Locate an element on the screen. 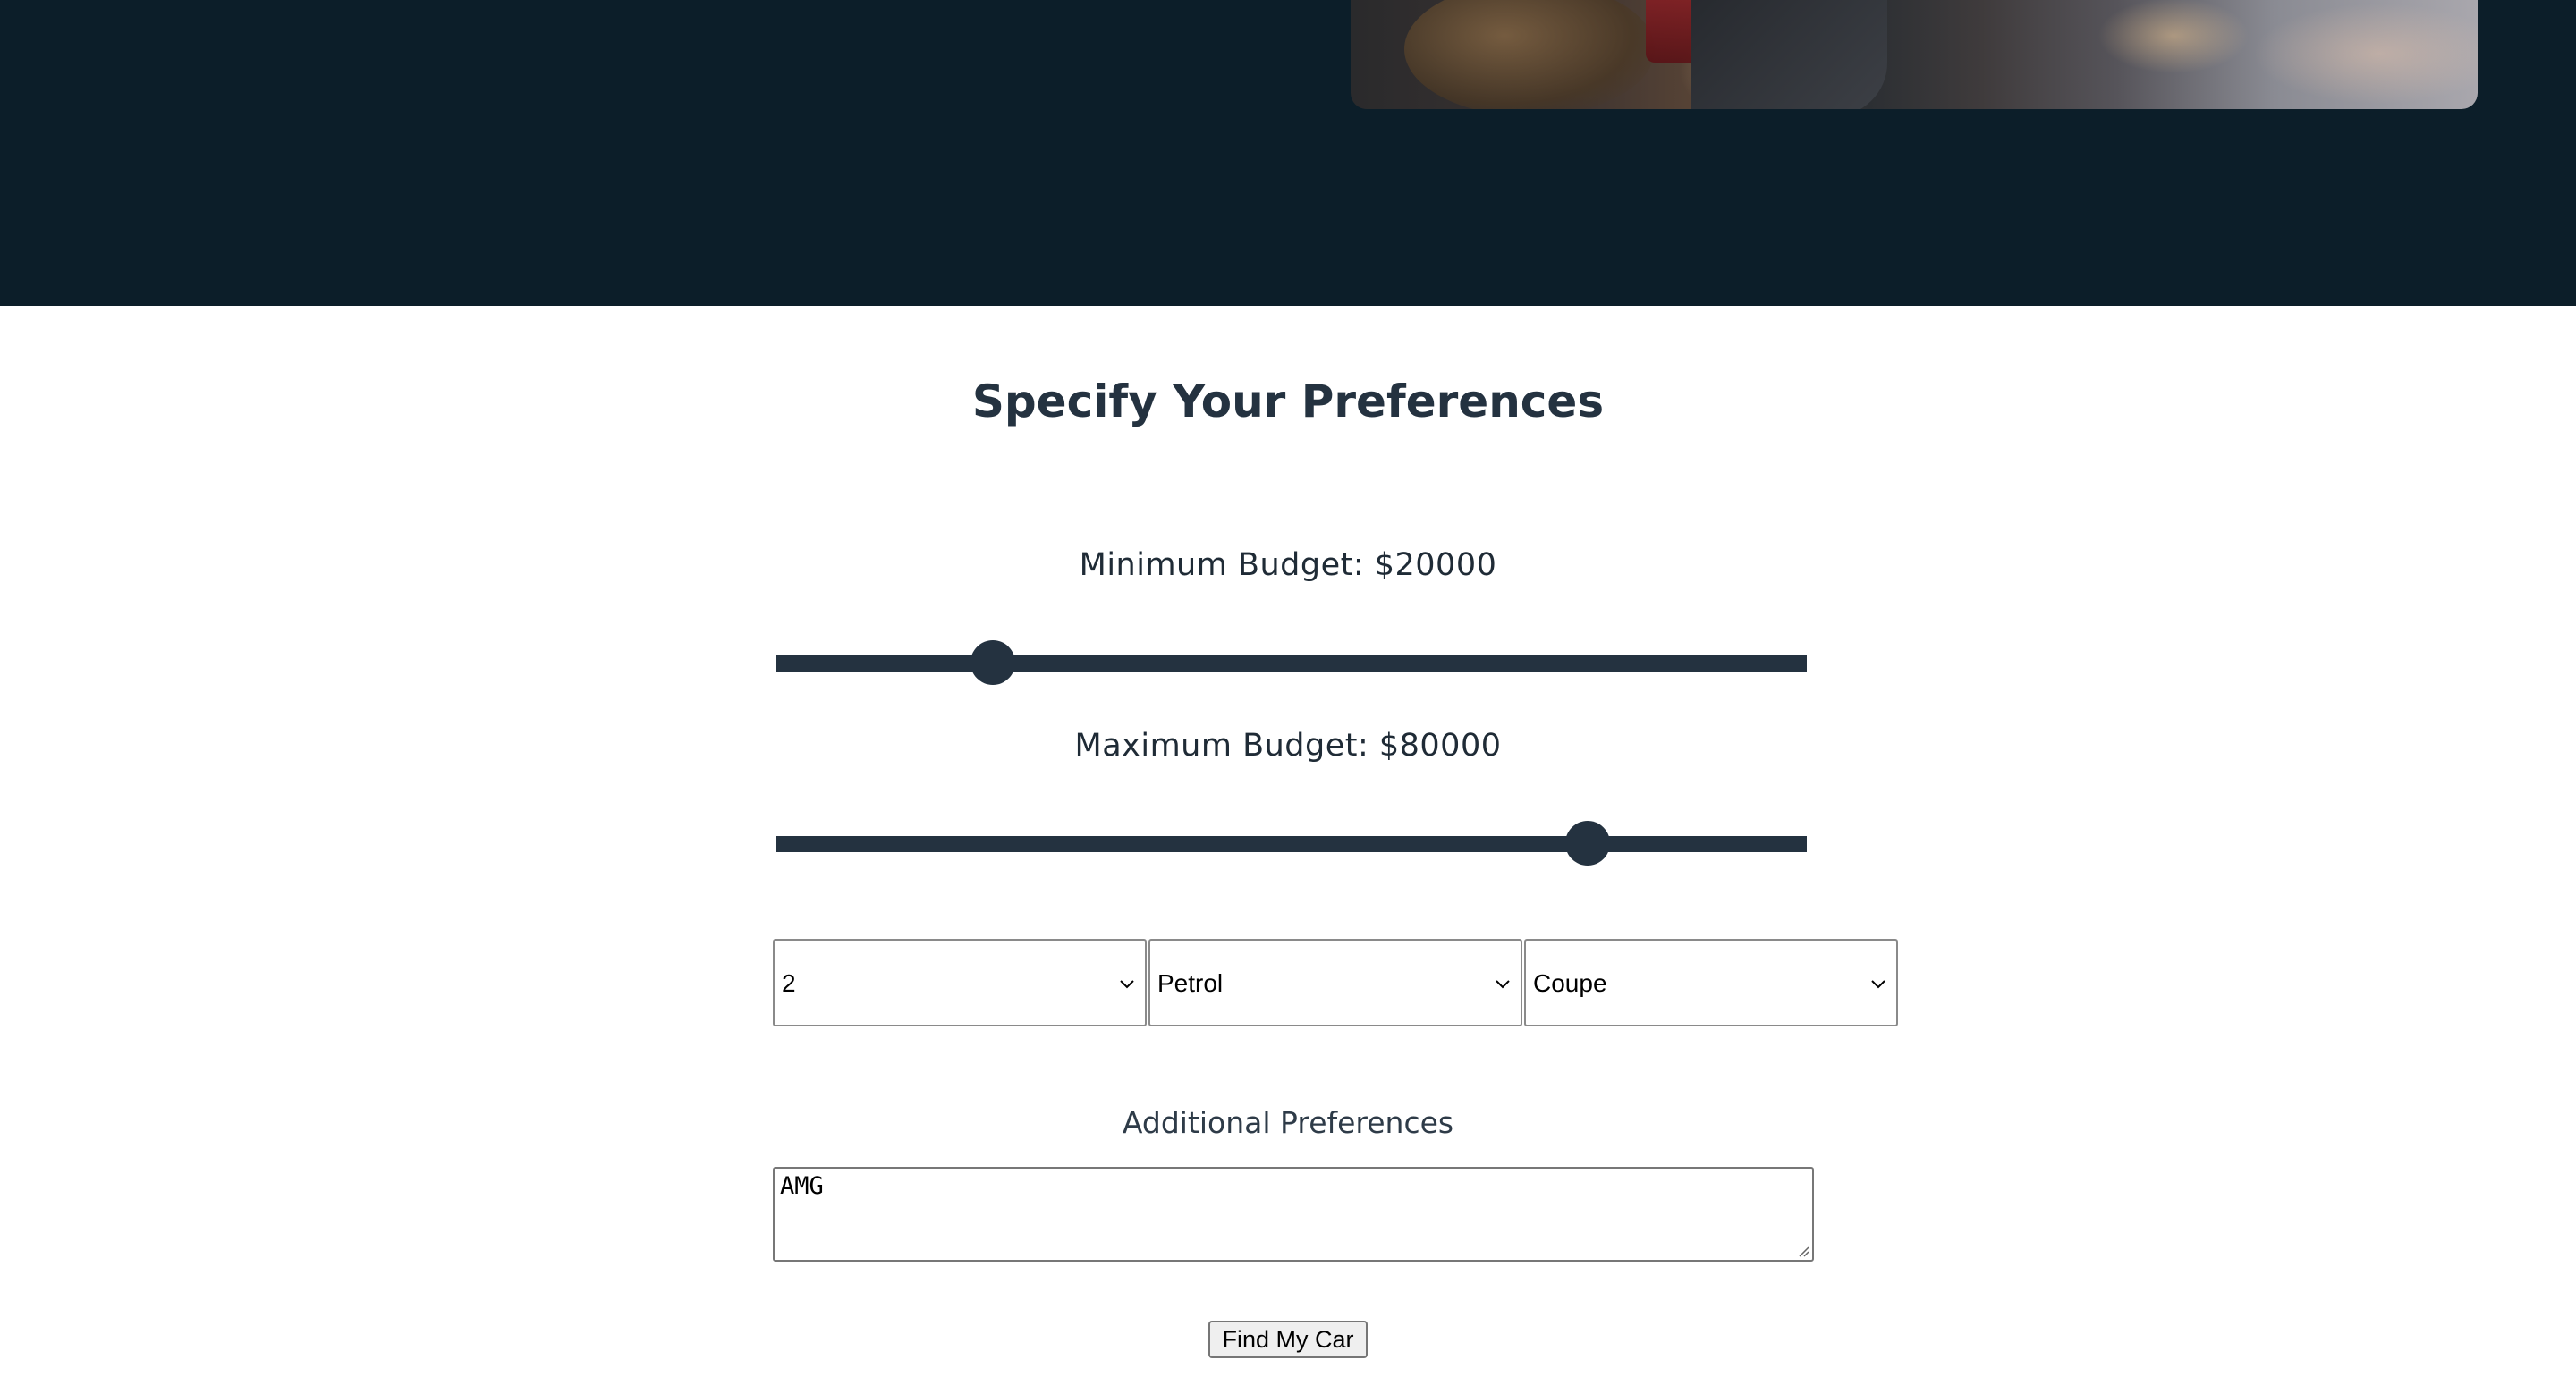  photo-hair is located at coordinates (1529, 54).